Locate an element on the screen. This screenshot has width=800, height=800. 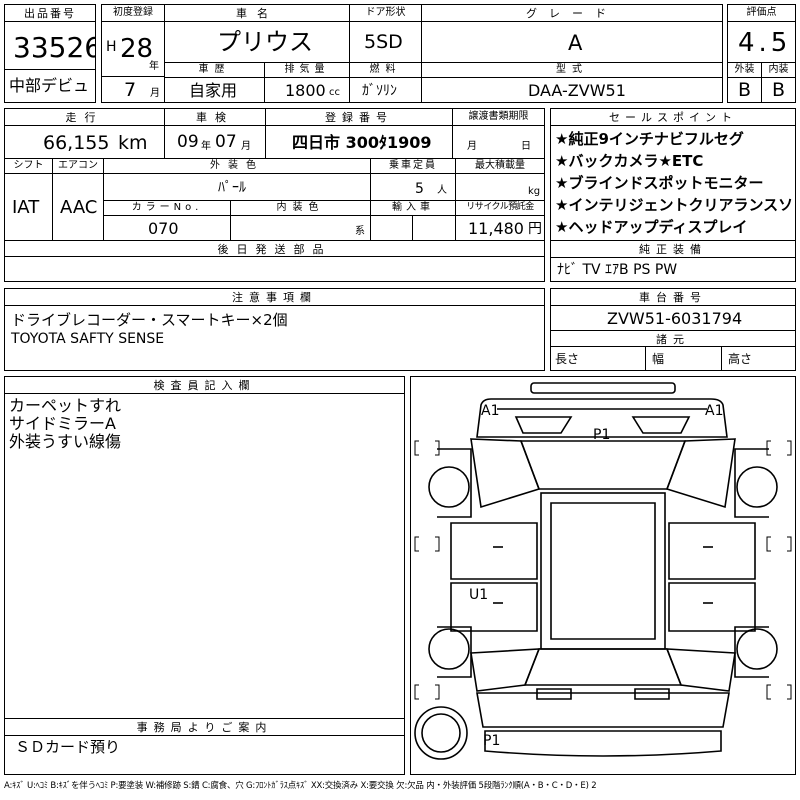
displacement-label: 排気量 is located at coordinates (307, 69).